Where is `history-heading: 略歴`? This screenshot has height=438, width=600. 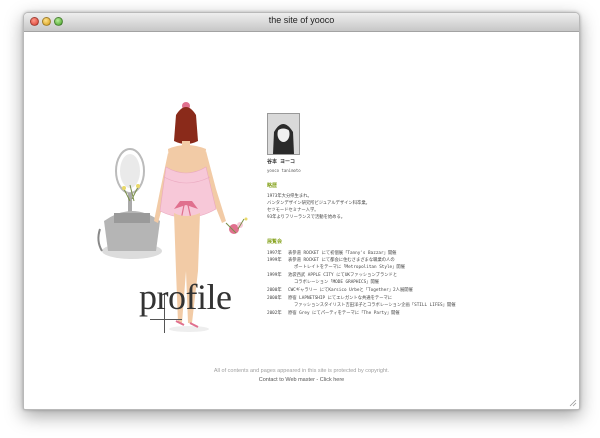
history-heading: 略歴 is located at coordinates (272, 186).